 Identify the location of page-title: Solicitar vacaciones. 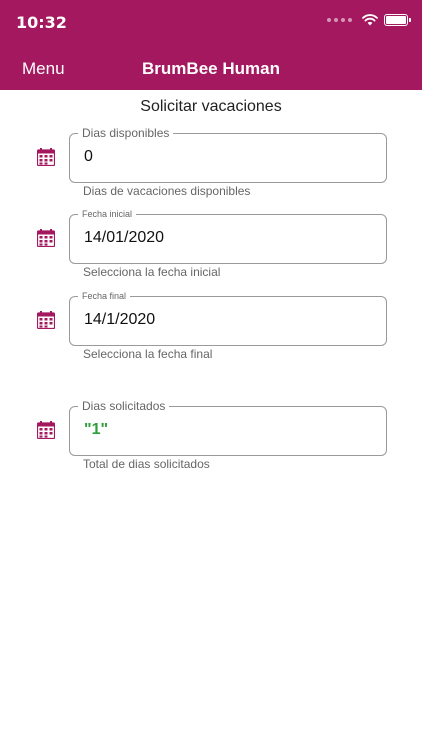
(211, 106).